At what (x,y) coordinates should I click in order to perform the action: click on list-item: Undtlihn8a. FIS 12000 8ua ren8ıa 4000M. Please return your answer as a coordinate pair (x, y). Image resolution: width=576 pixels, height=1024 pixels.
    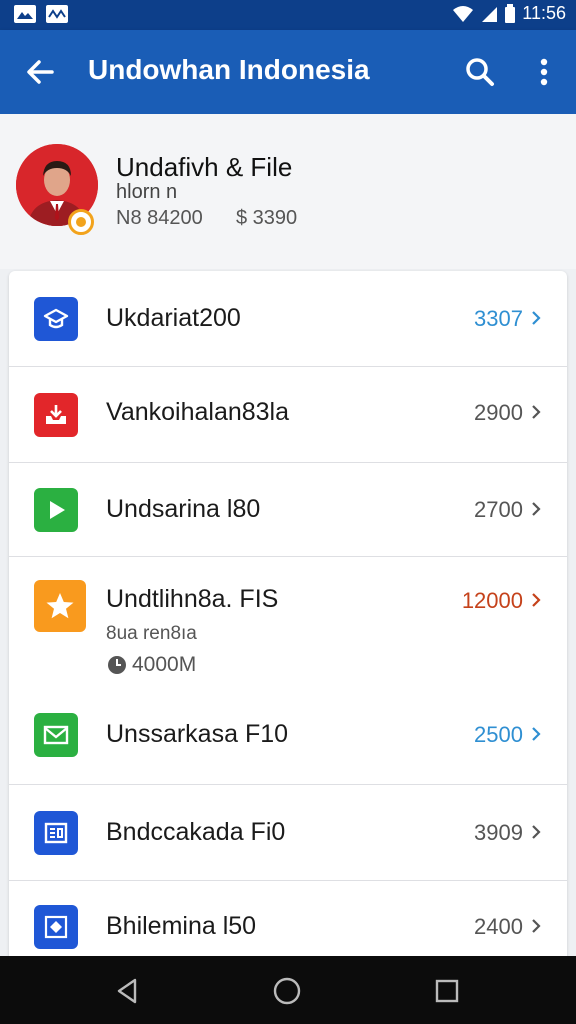
    Looking at the image, I should click on (288, 621).